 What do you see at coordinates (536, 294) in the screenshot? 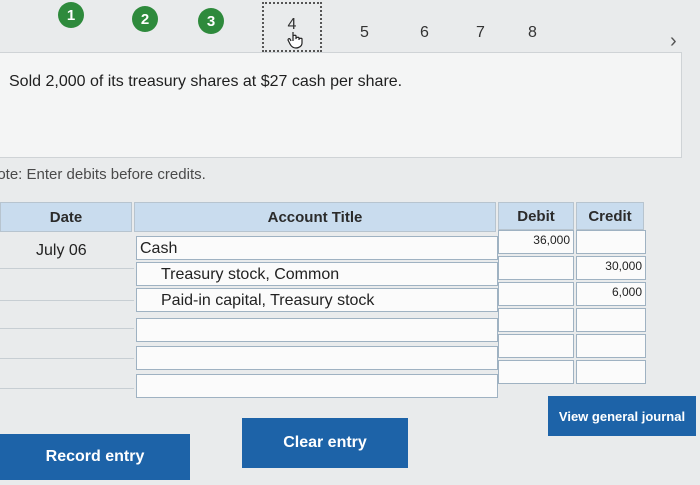
I see `debit-input-row3` at bounding box center [536, 294].